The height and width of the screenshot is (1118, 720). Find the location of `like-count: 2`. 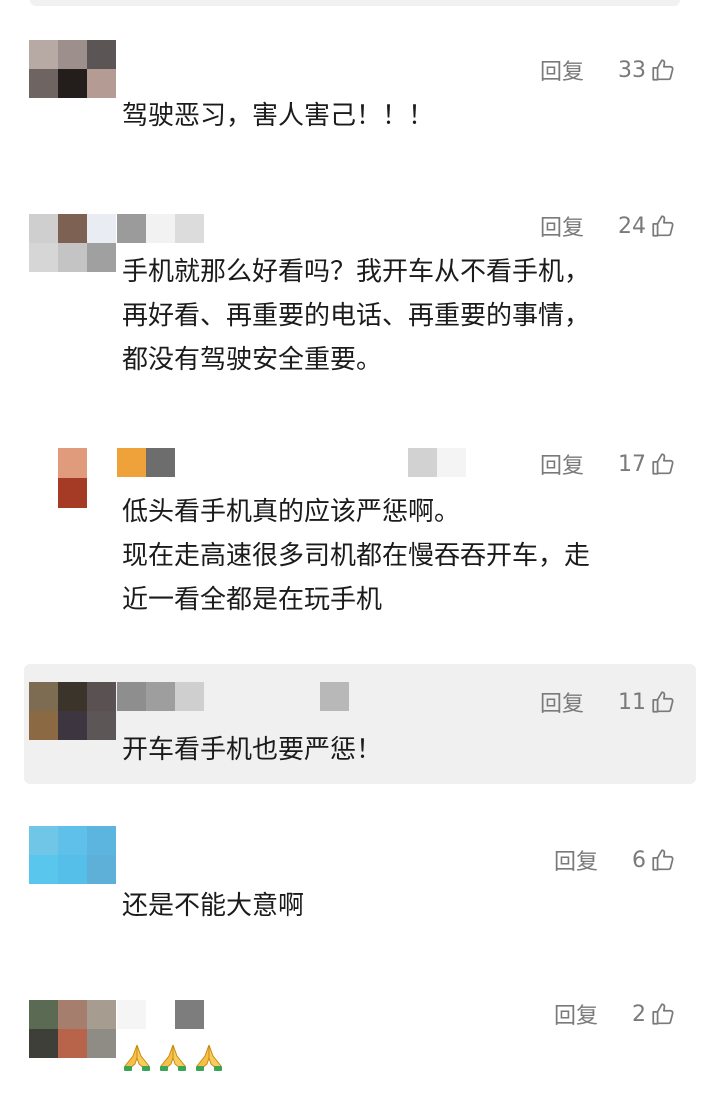

like-count: 2 is located at coordinates (639, 1014).